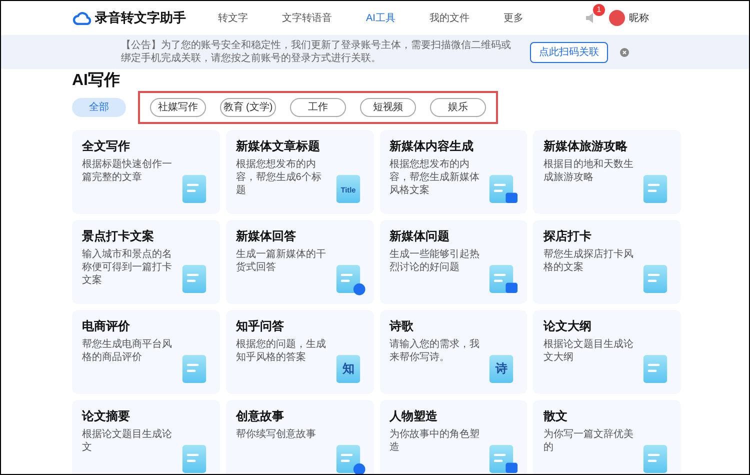 The height and width of the screenshot is (475, 750). Describe the element at coordinates (569, 52) in the screenshot. I see `scan-link-button: 点此扫码关联` at that location.